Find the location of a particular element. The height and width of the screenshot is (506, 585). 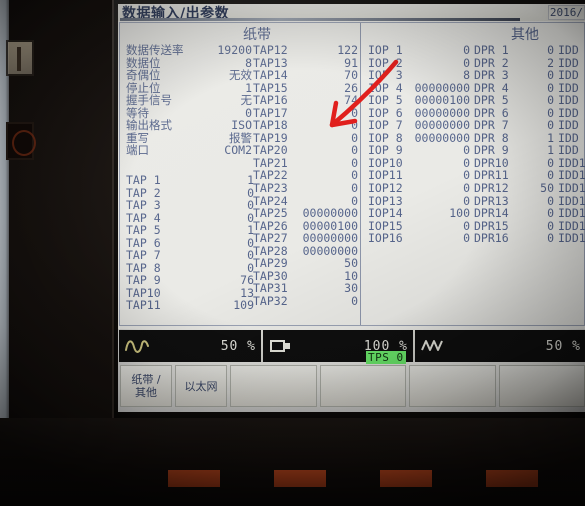

parameter-row: 握手信号 无 is located at coordinates (189, 100).